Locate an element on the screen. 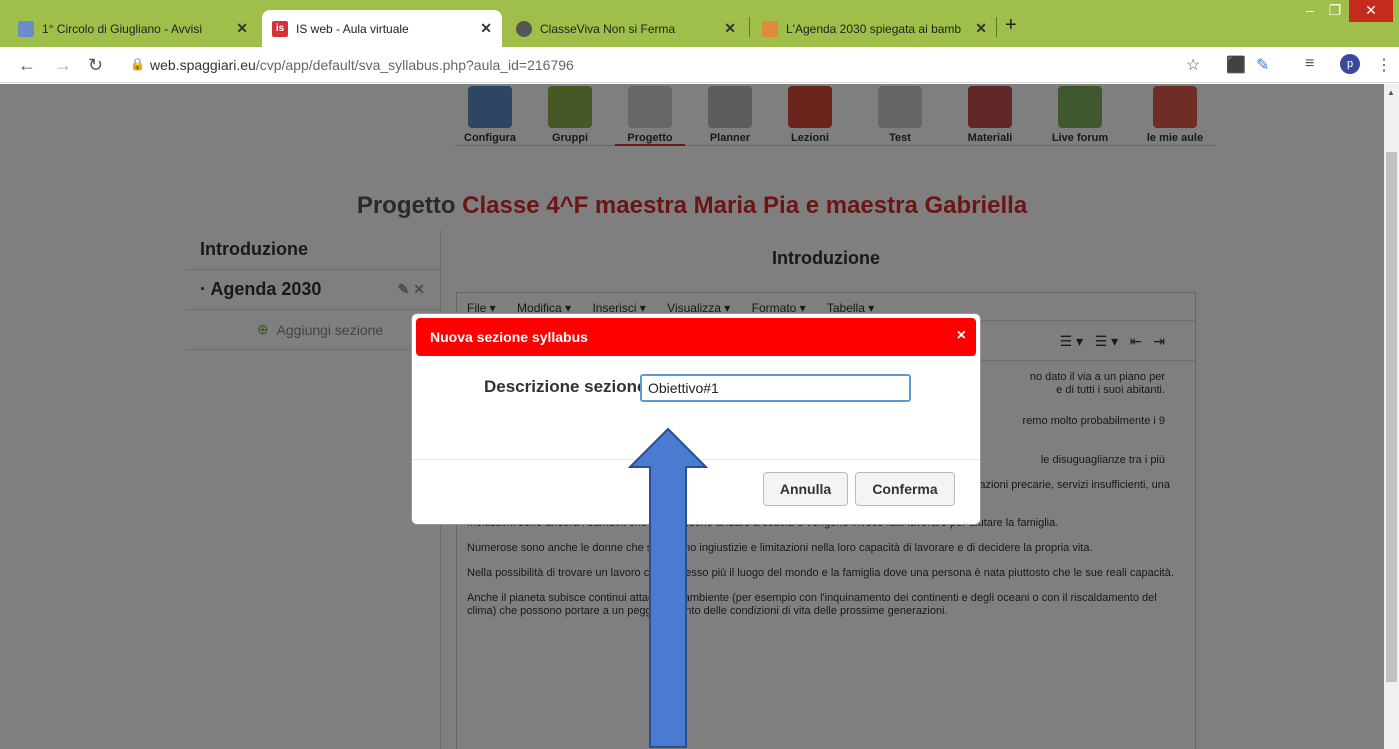 The height and width of the screenshot is (749, 1399). restore-icon: ❐ is located at coordinates (1335, 11).